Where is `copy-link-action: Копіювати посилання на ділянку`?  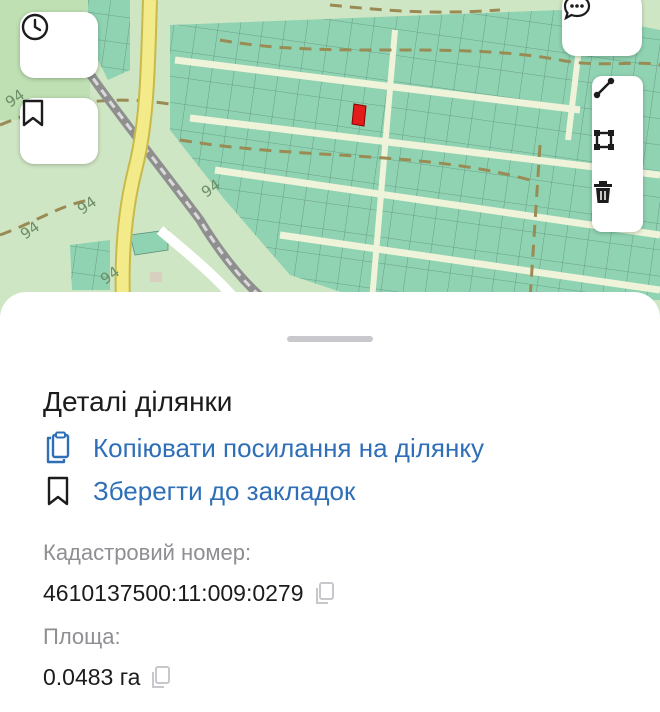 copy-link-action: Копіювати посилання на ділянку is located at coordinates (263, 448).